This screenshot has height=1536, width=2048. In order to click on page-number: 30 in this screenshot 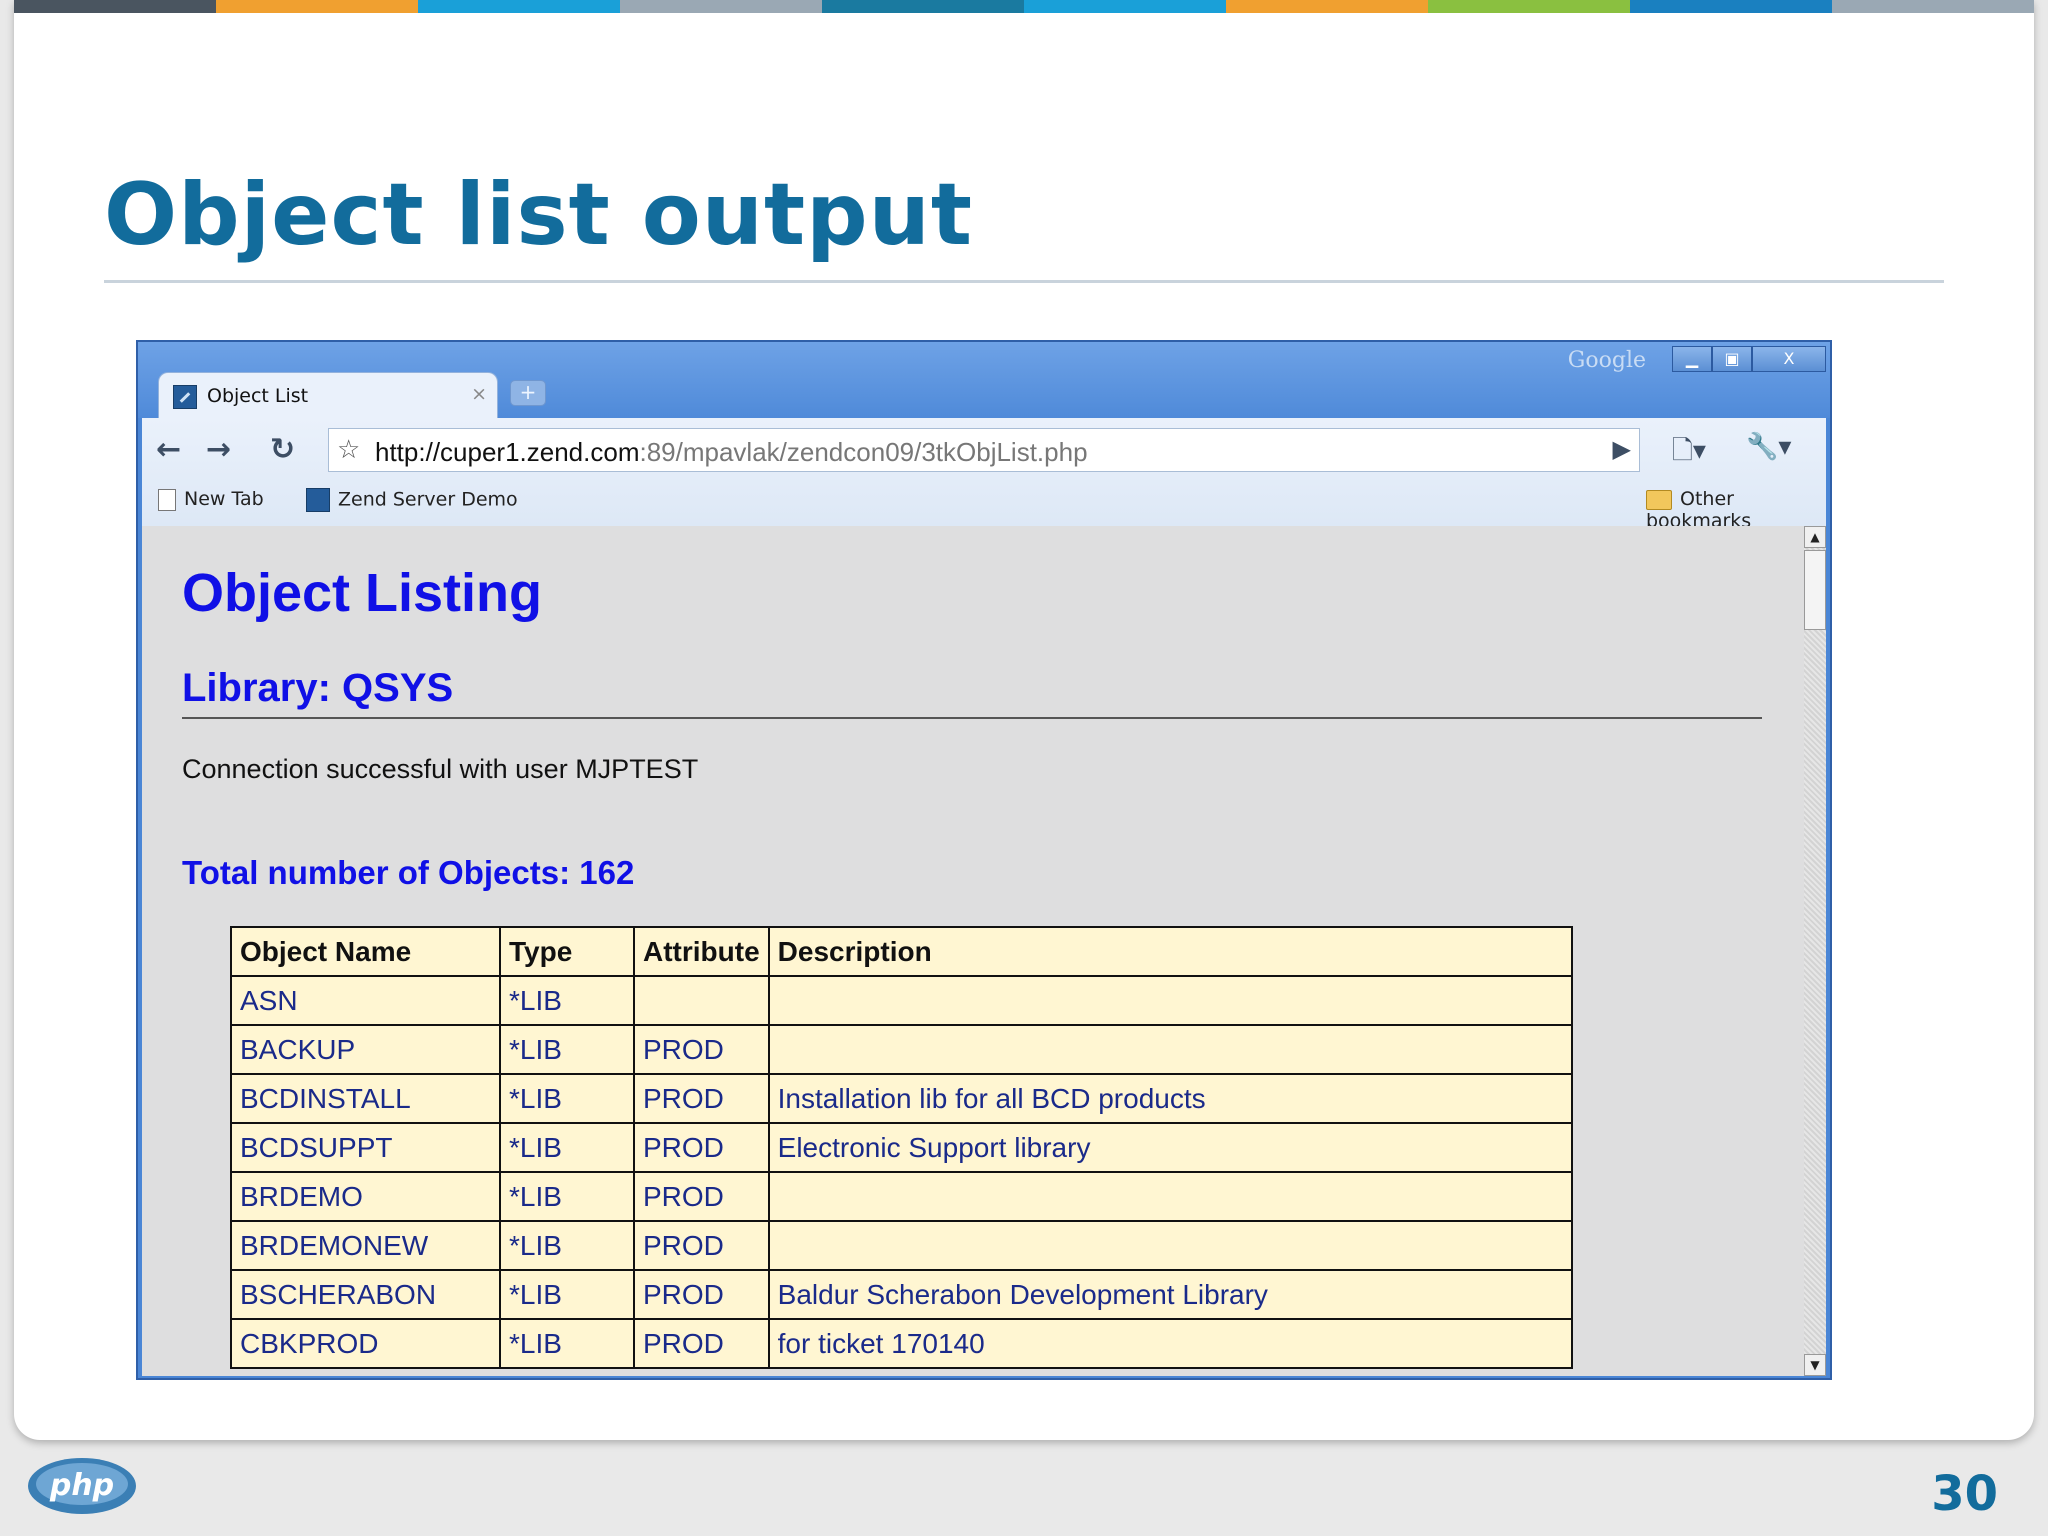, I will do `click(1964, 1494)`.